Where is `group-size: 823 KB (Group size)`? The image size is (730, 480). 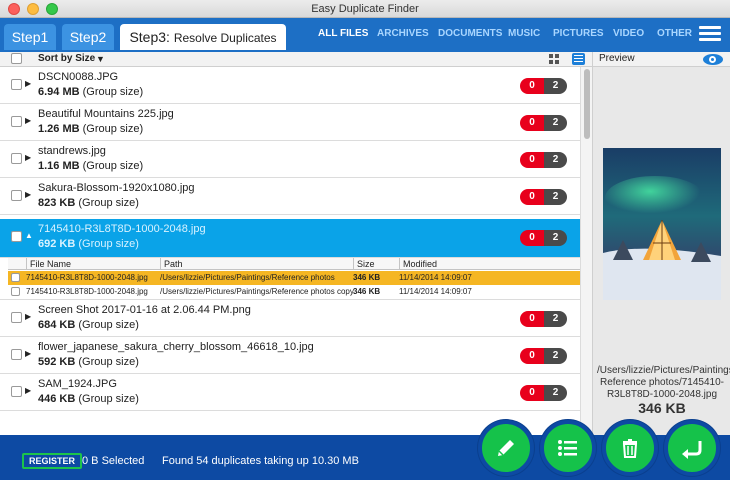 group-size: 823 KB (Group size) is located at coordinates (88, 203).